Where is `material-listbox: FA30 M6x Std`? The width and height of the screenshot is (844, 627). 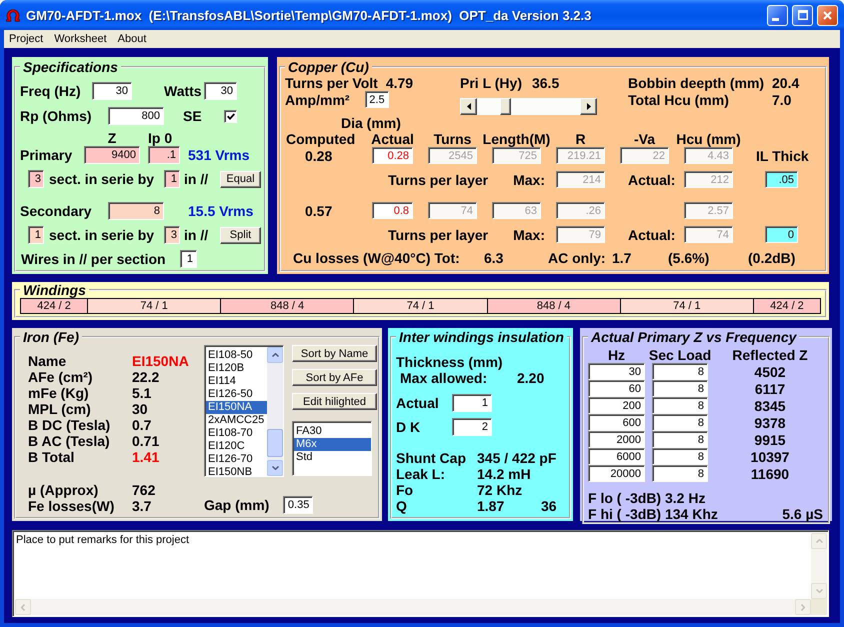
material-listbox: FA30 M6x Std is located at coordinates (332, 448).